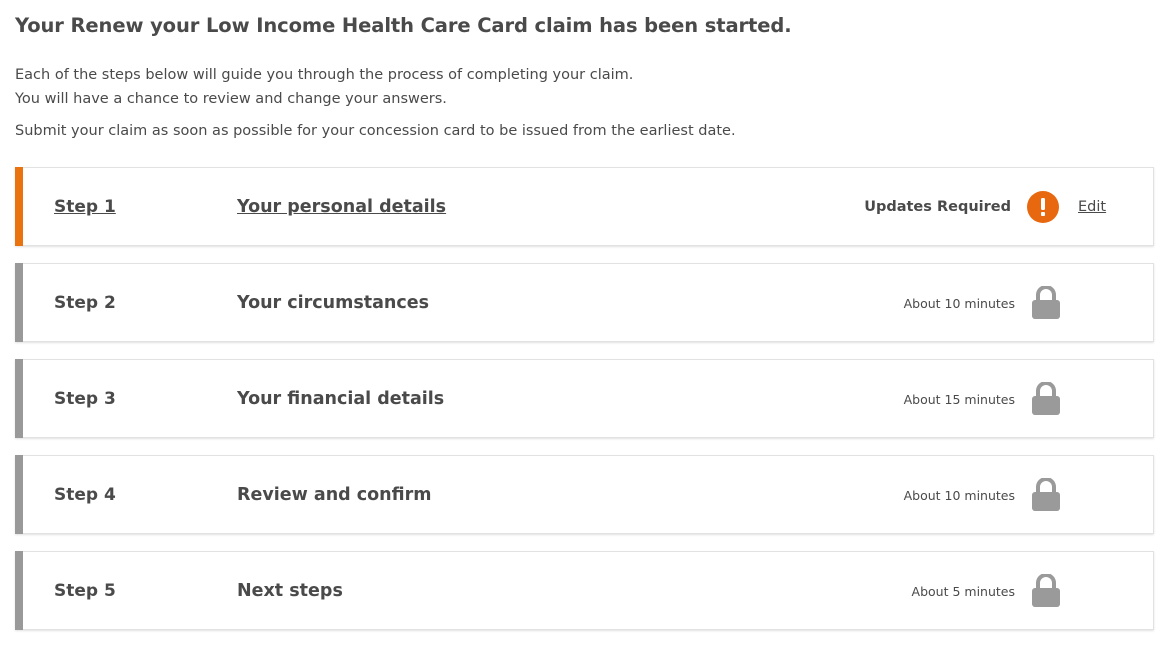 The height and width of the screenshot is (645, 1165). I want to click on step-card-5: Step 5 Next steps About 5 minutes, so click(584, 590).